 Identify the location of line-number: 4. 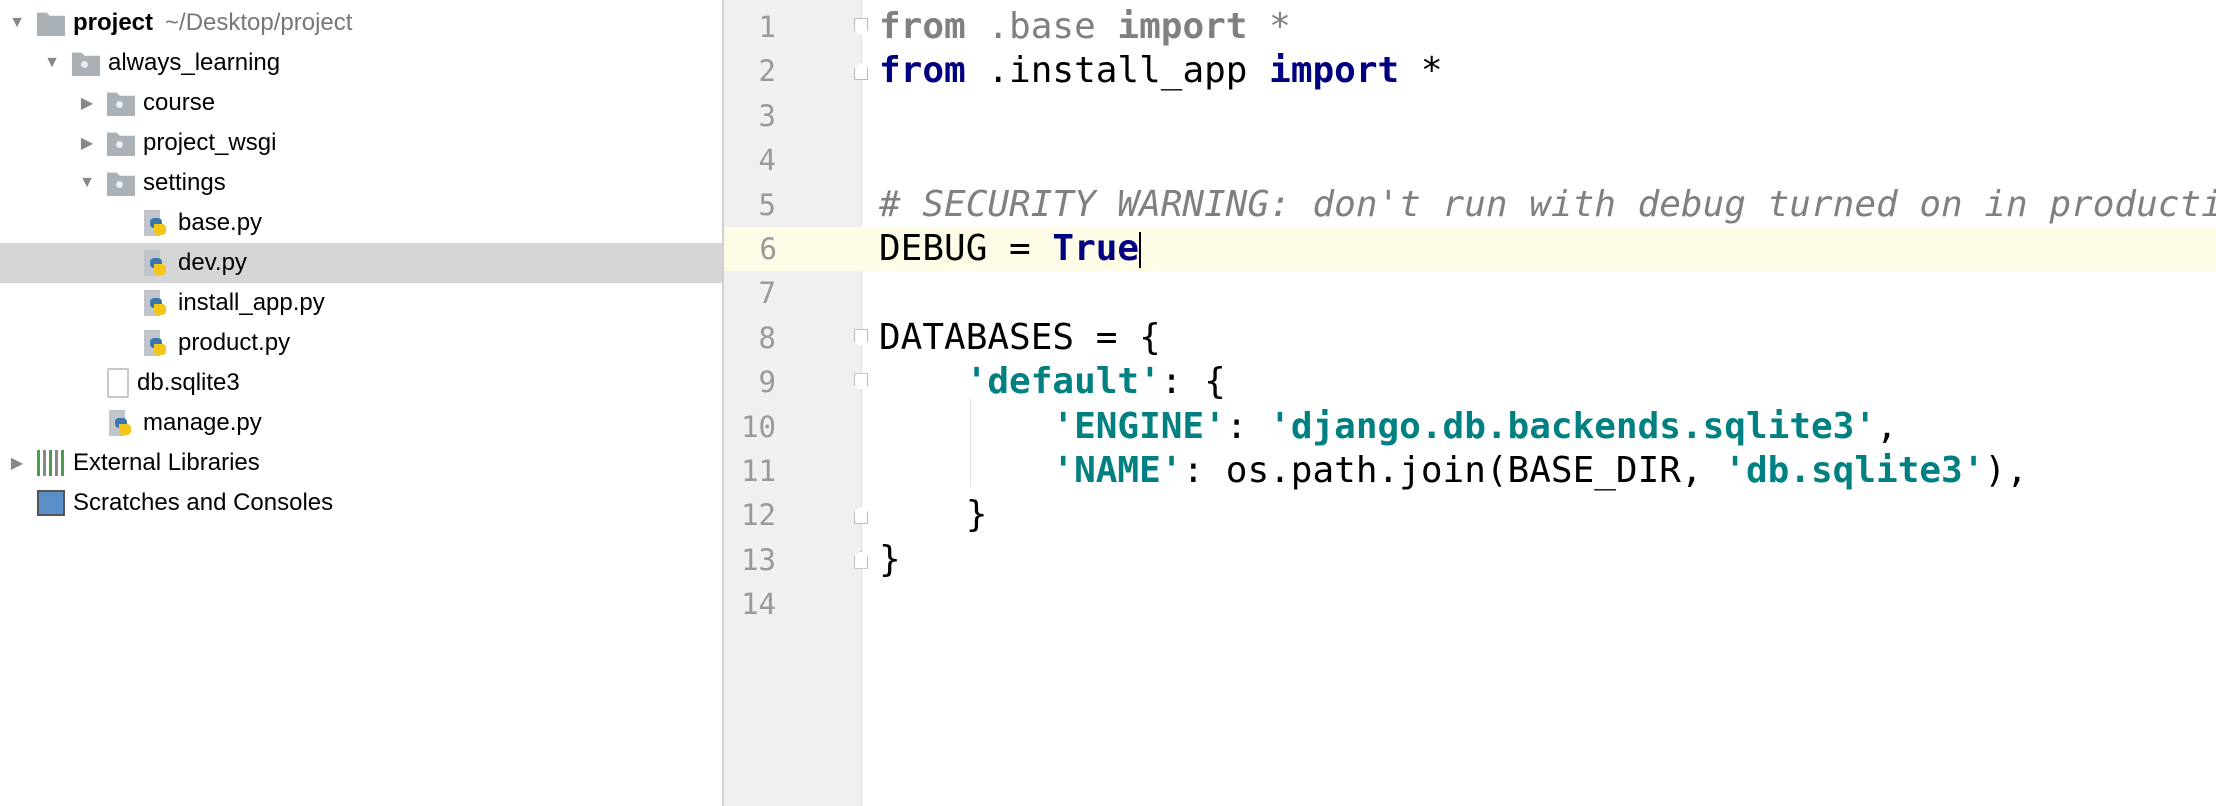
(767, 160).